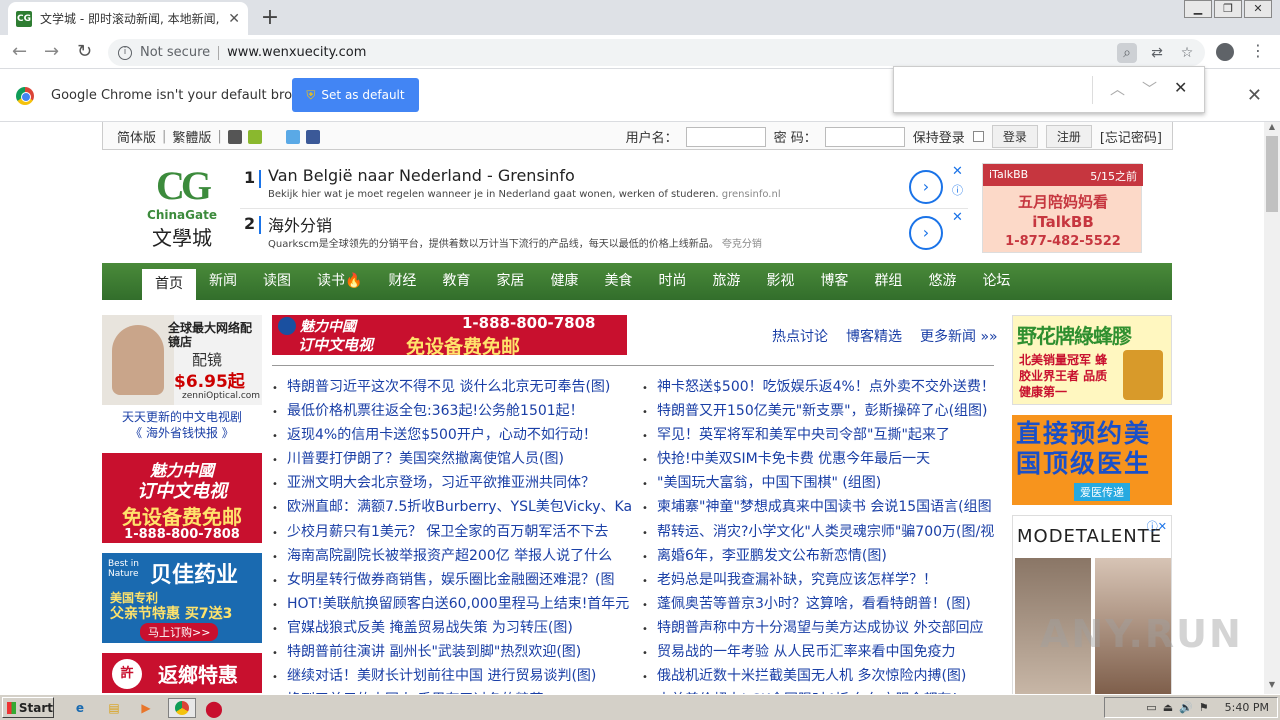 The image size is (1280, 720). I want to click on find-icon: ⌕, so click(1127, 53).